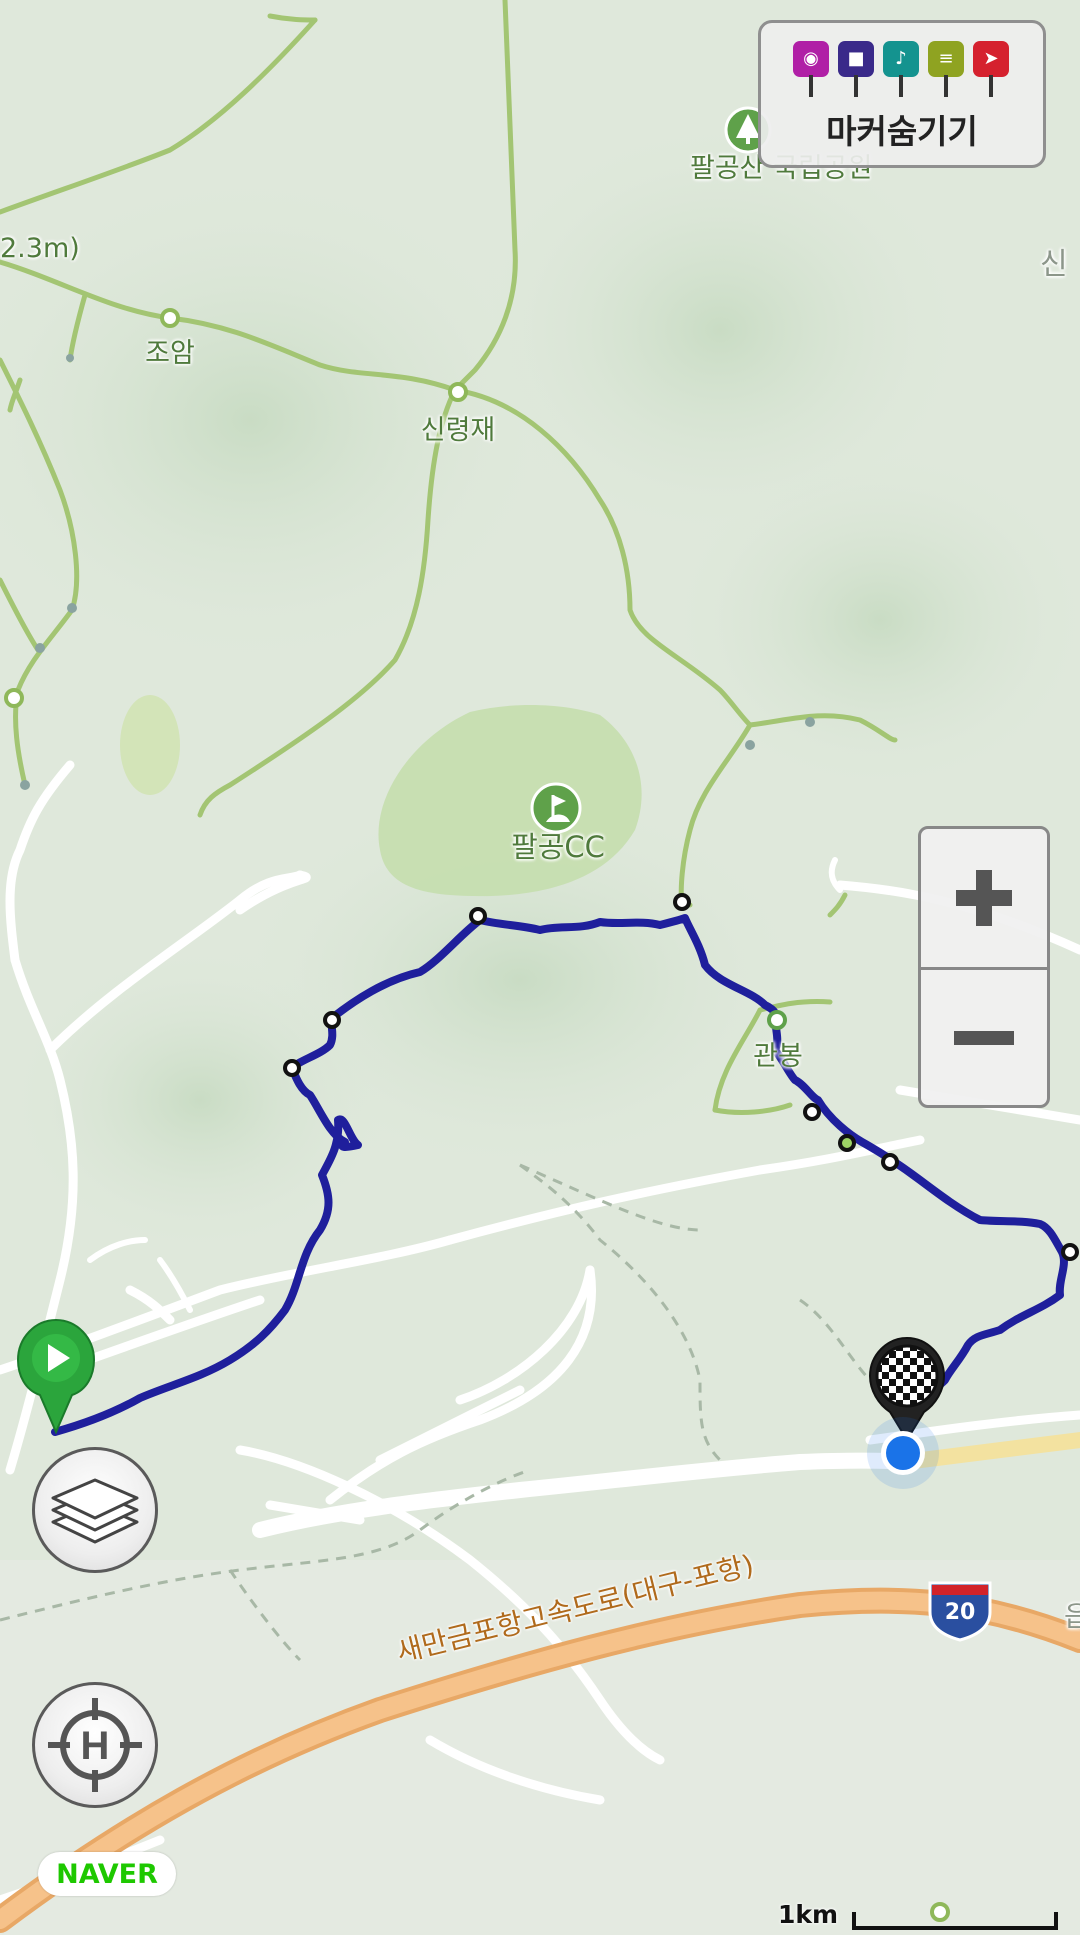 This screenshot has width=1080, height=1935. I want to click on edge-label-right: 신, so click(1054, 264).